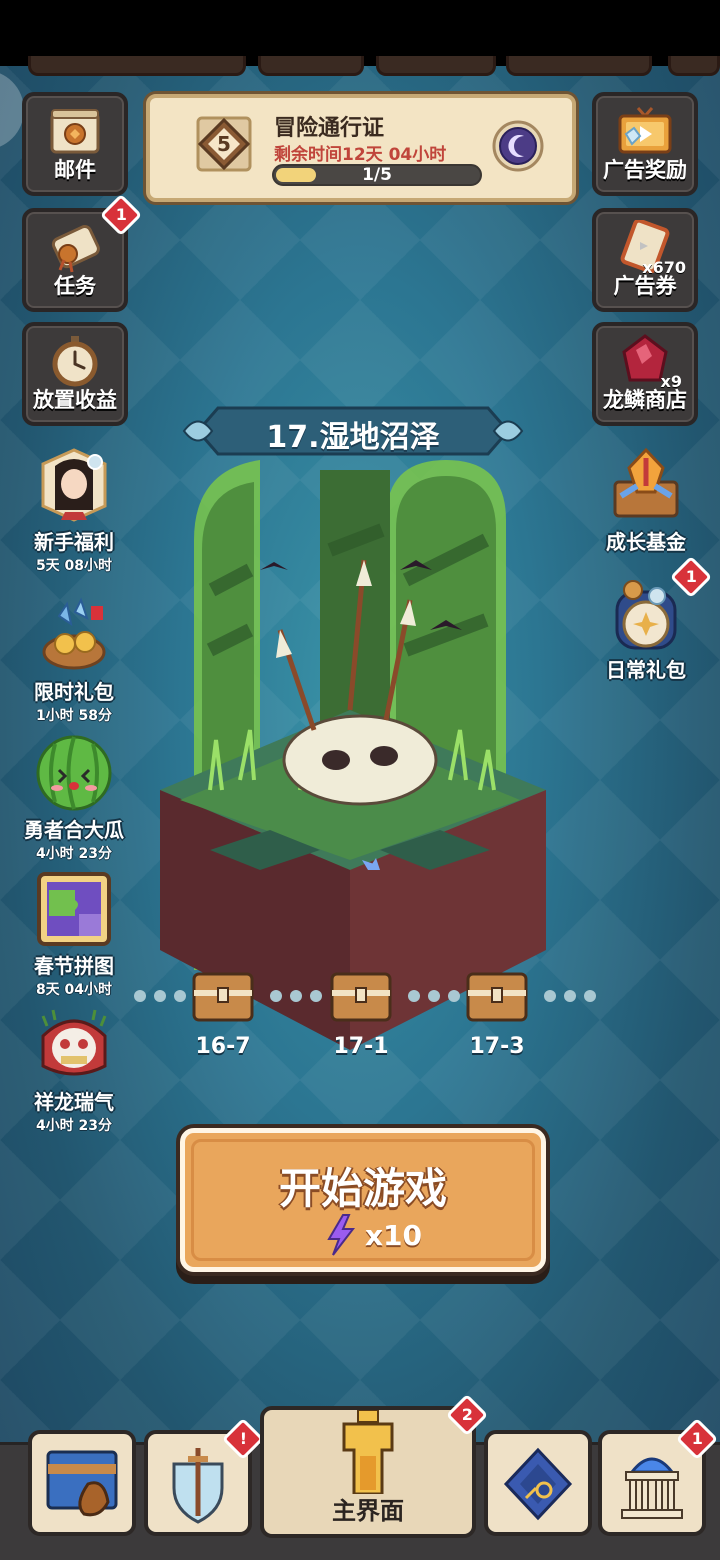 This screenshot has width=720, height=1560. I want to click on pass-progress-bar: 1/5, so click(377, 175).